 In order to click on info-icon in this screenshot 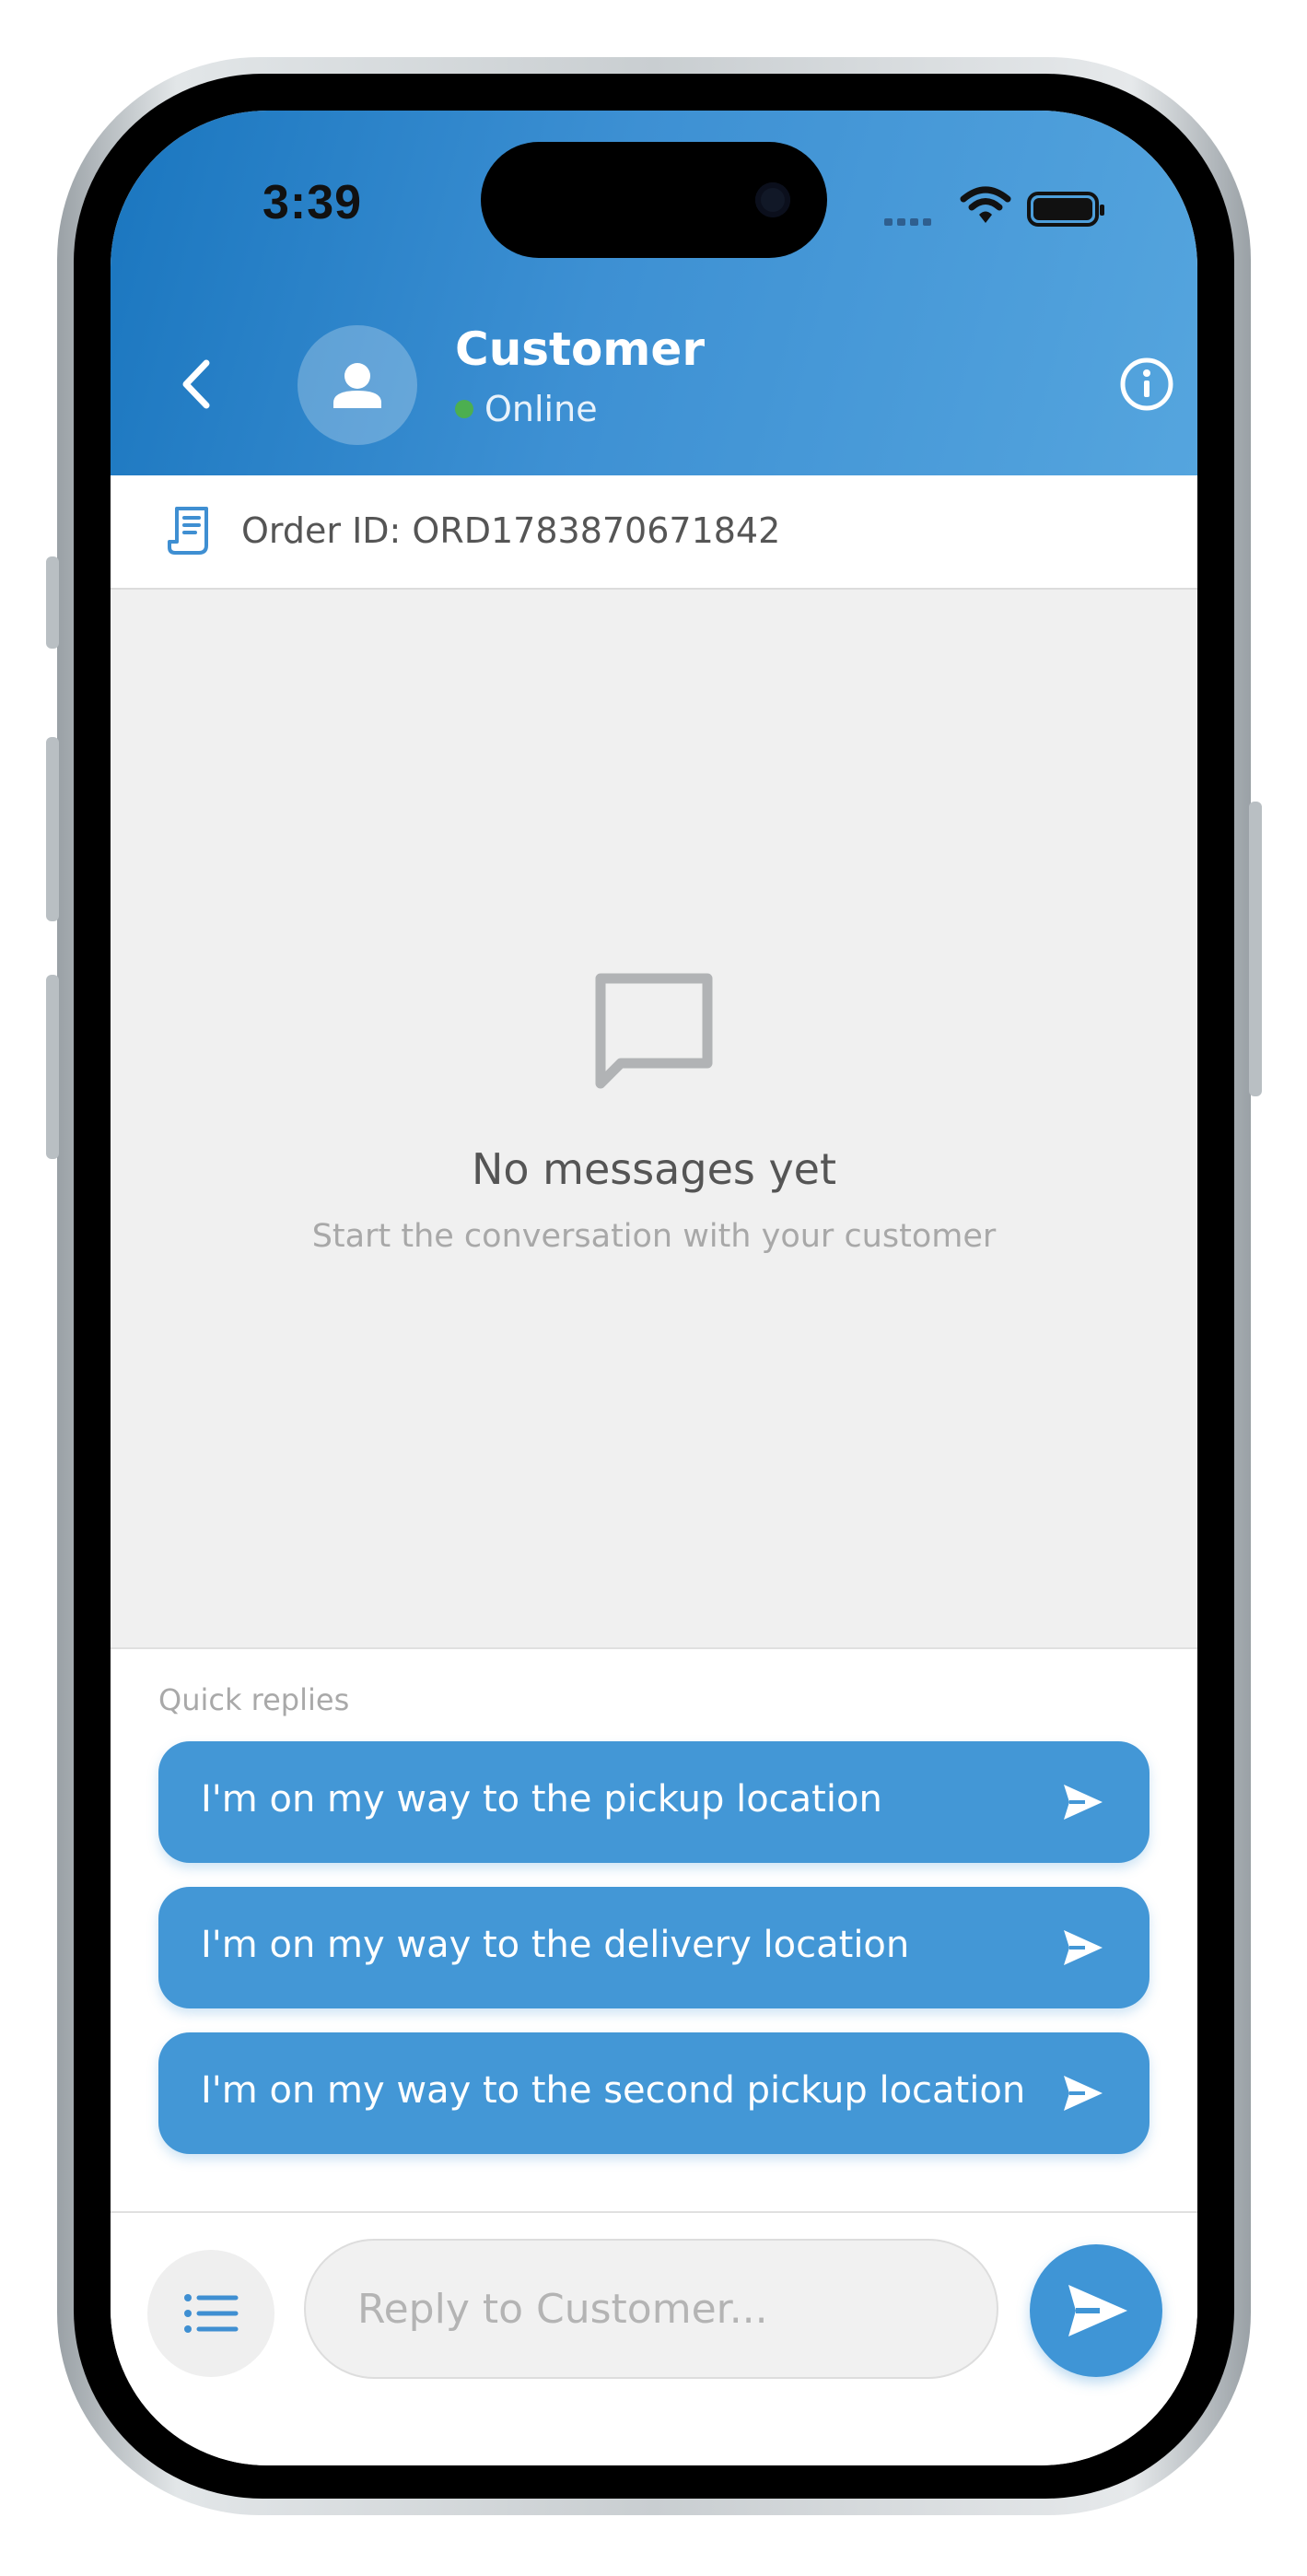, I will do `click(1146, 384)`.